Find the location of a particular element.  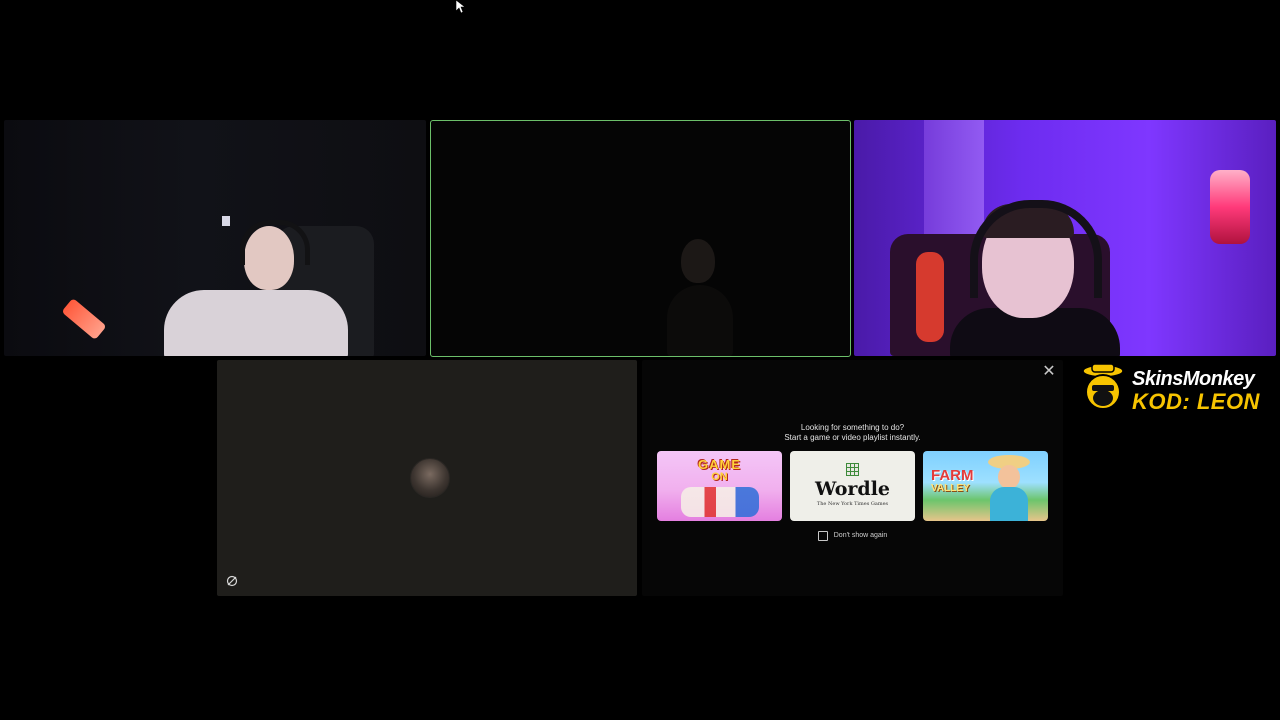

activity-card-wordle: Wordle The New York Times Games is located at coordinates (852, 486).